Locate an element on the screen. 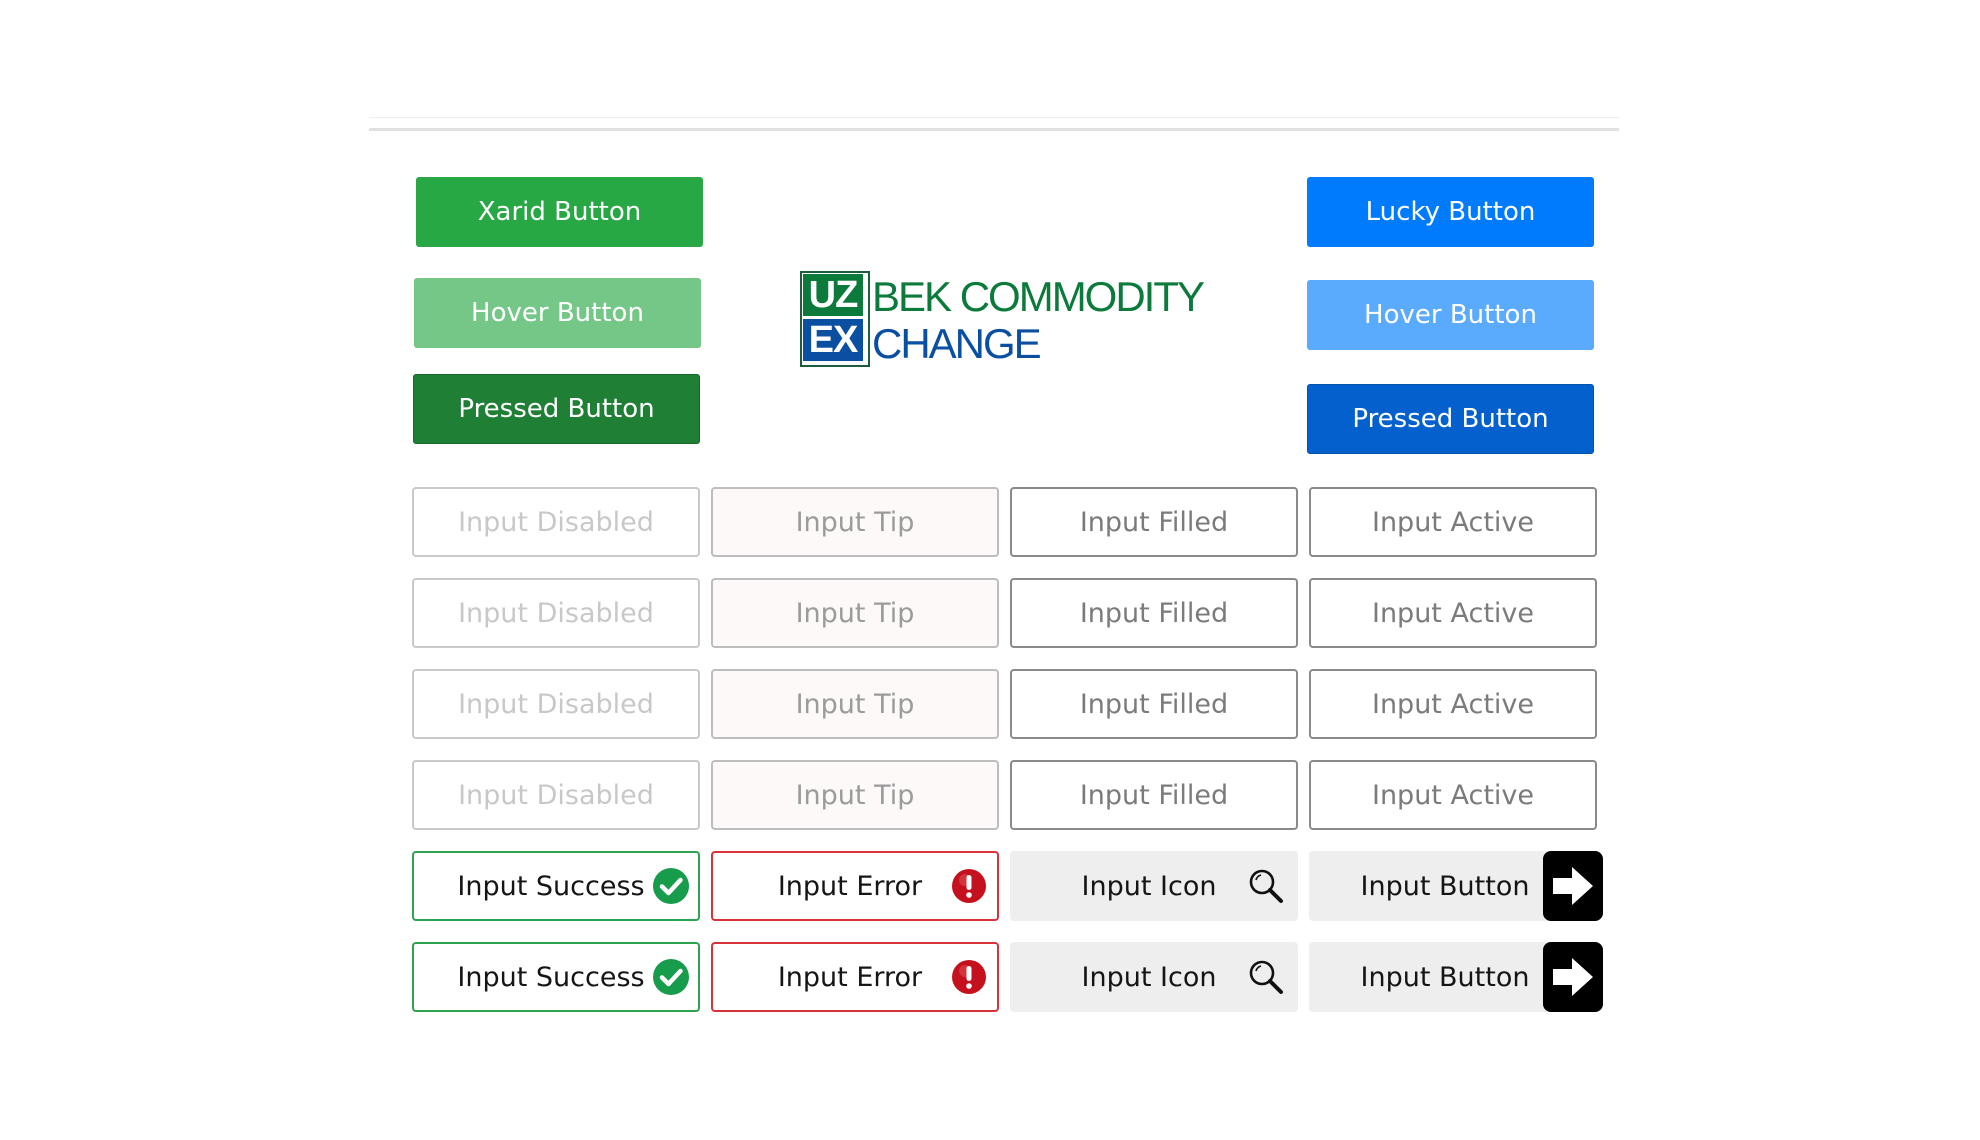  blue-hover-button: Hover Button is located at coordinates (1450, 315).